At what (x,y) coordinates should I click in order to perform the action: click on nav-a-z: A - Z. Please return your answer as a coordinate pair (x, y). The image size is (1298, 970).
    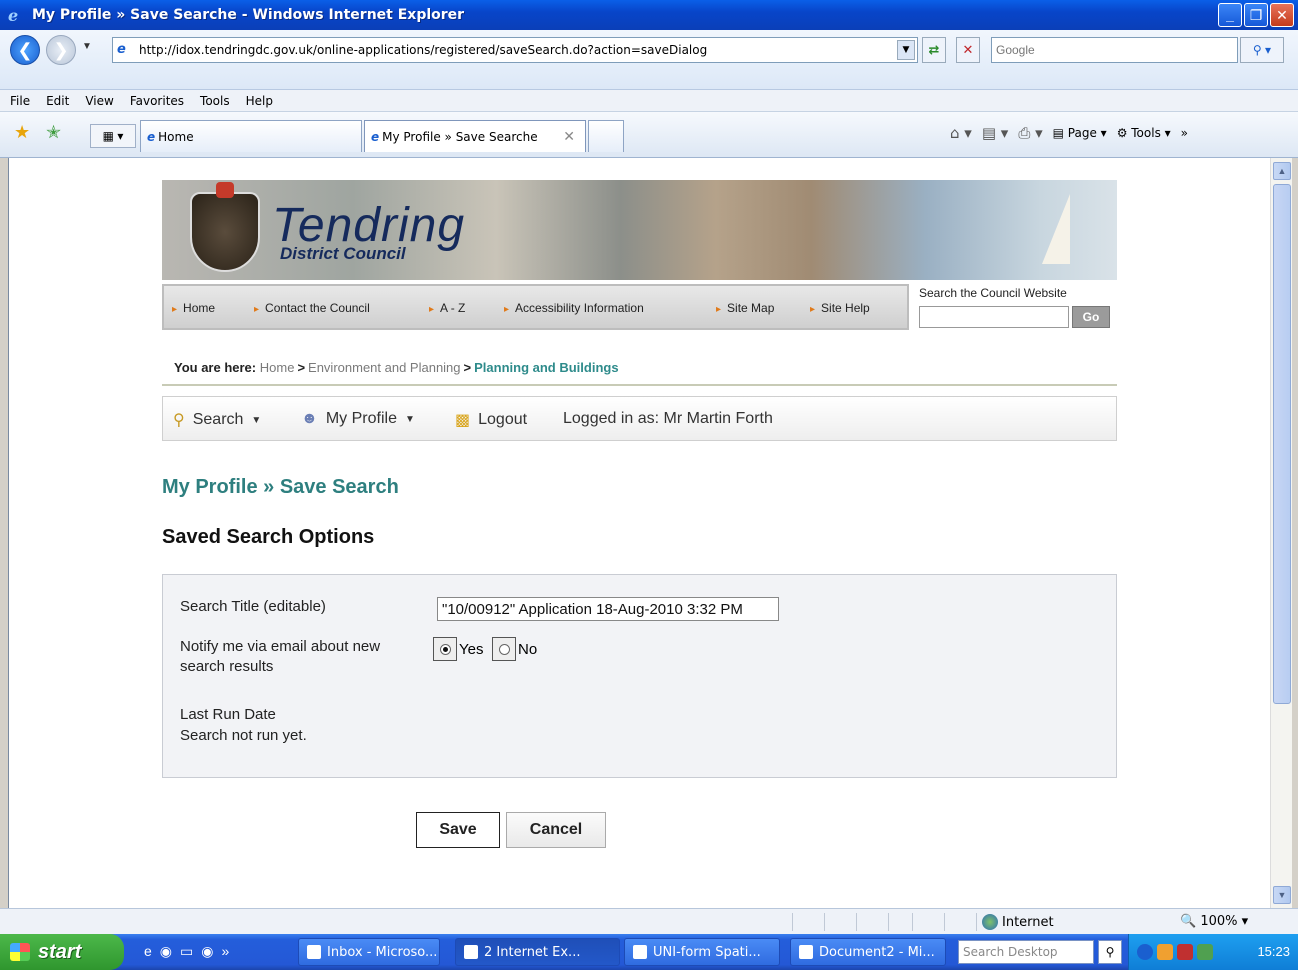
    Looking at the image, I should click on (447, 308).